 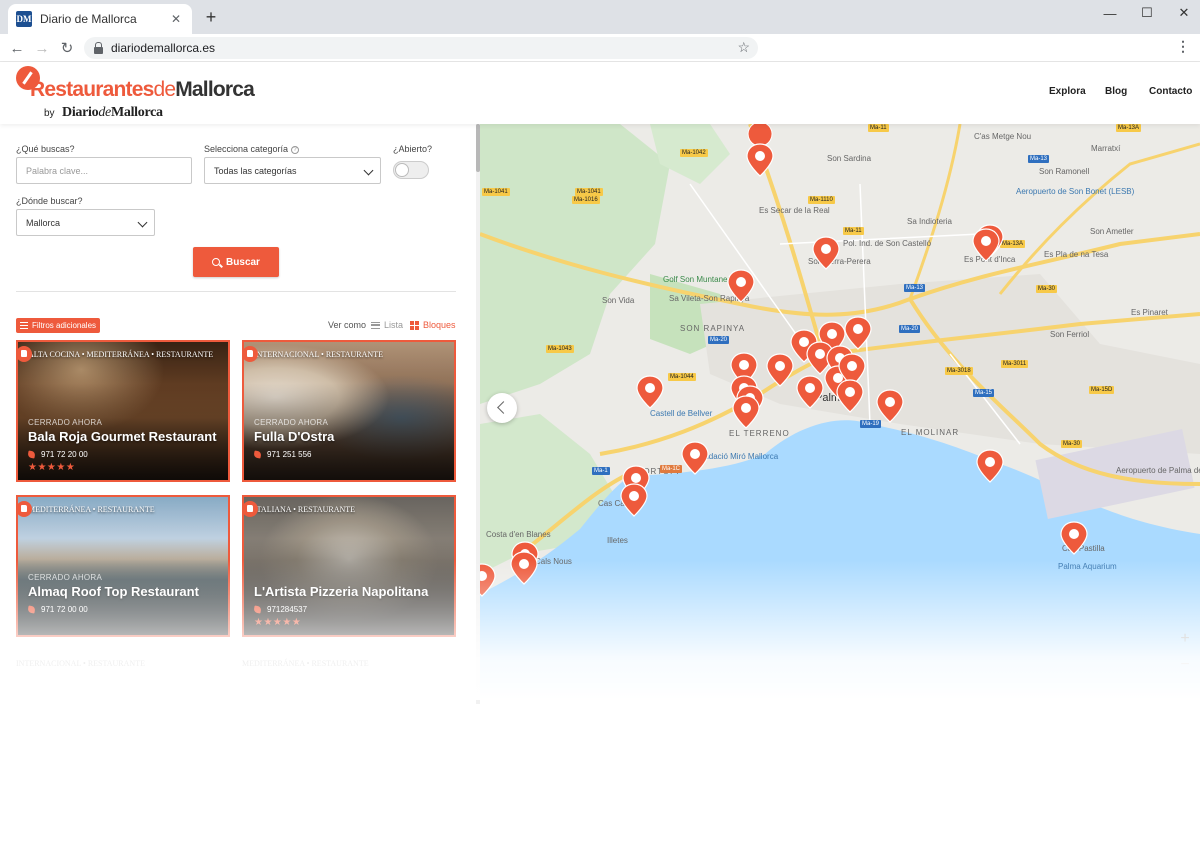 What do you see at coordinates (122, 436) in the screenshot?
I see `card-name: Bala Roja Gourmet Restaurant` at bounding box center [122, 436].